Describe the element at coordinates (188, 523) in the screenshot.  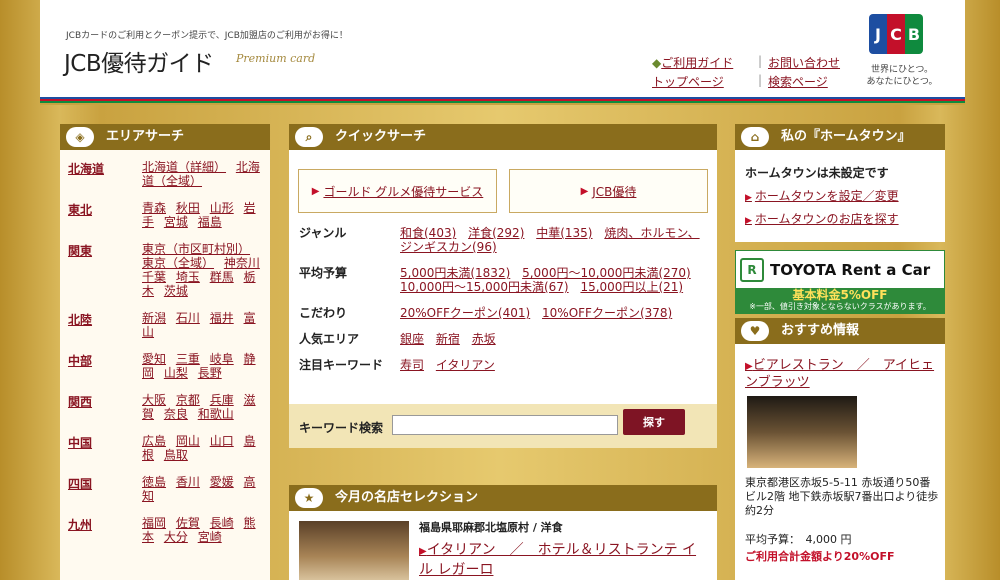
I see `prefecture-link: 佐賀` at that location.